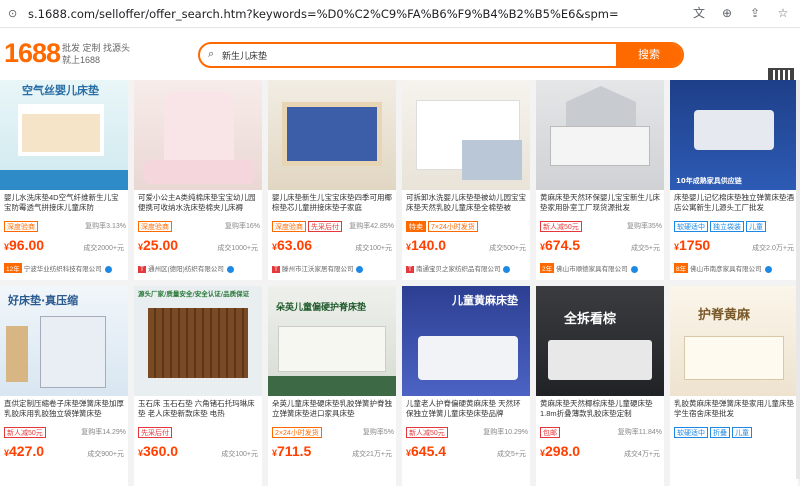 The width and height of the screenshot is (800, 486). I want to click on product-title: 床垫婴儿记忆棉床垫独立弹簧床垫酒店公寓新生儿源头工厂批发, so click(735, 203).